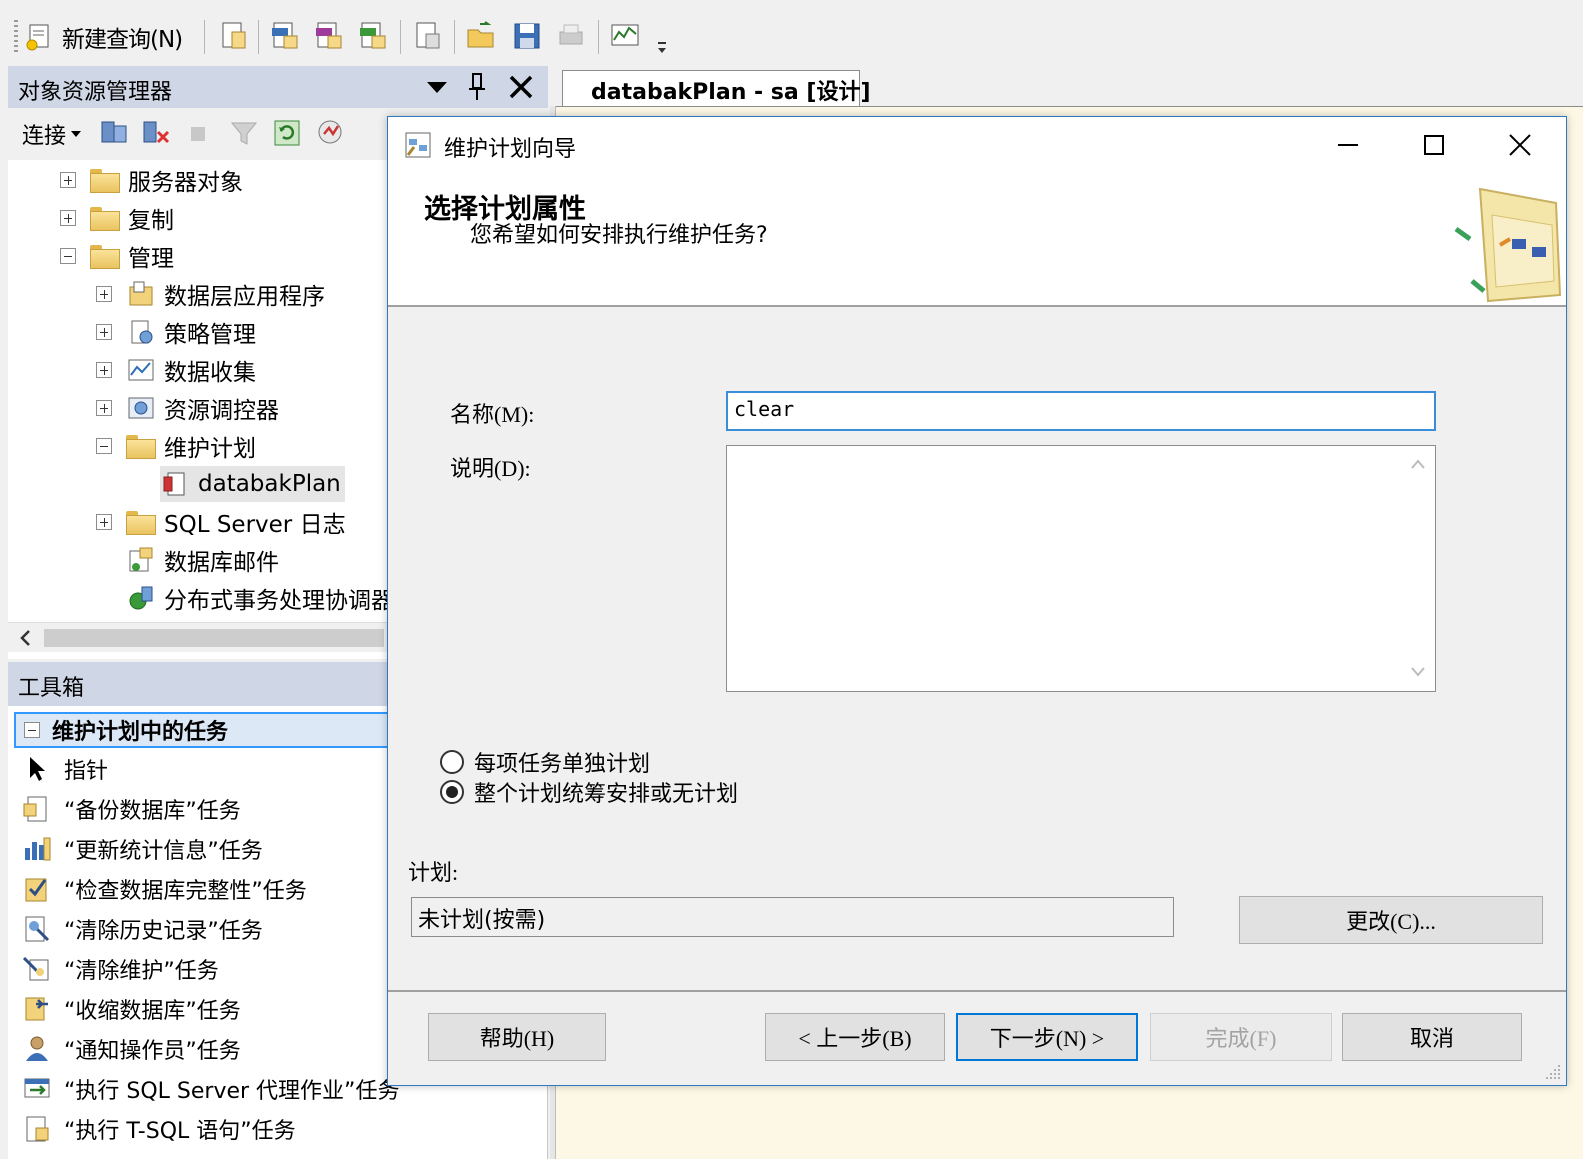 The height and width of the screenshot is (1159, 1583). What do you see at coordinates (37, 769) in the screenshot?
I see `pointer-icon` at bounding box center [37, 769].